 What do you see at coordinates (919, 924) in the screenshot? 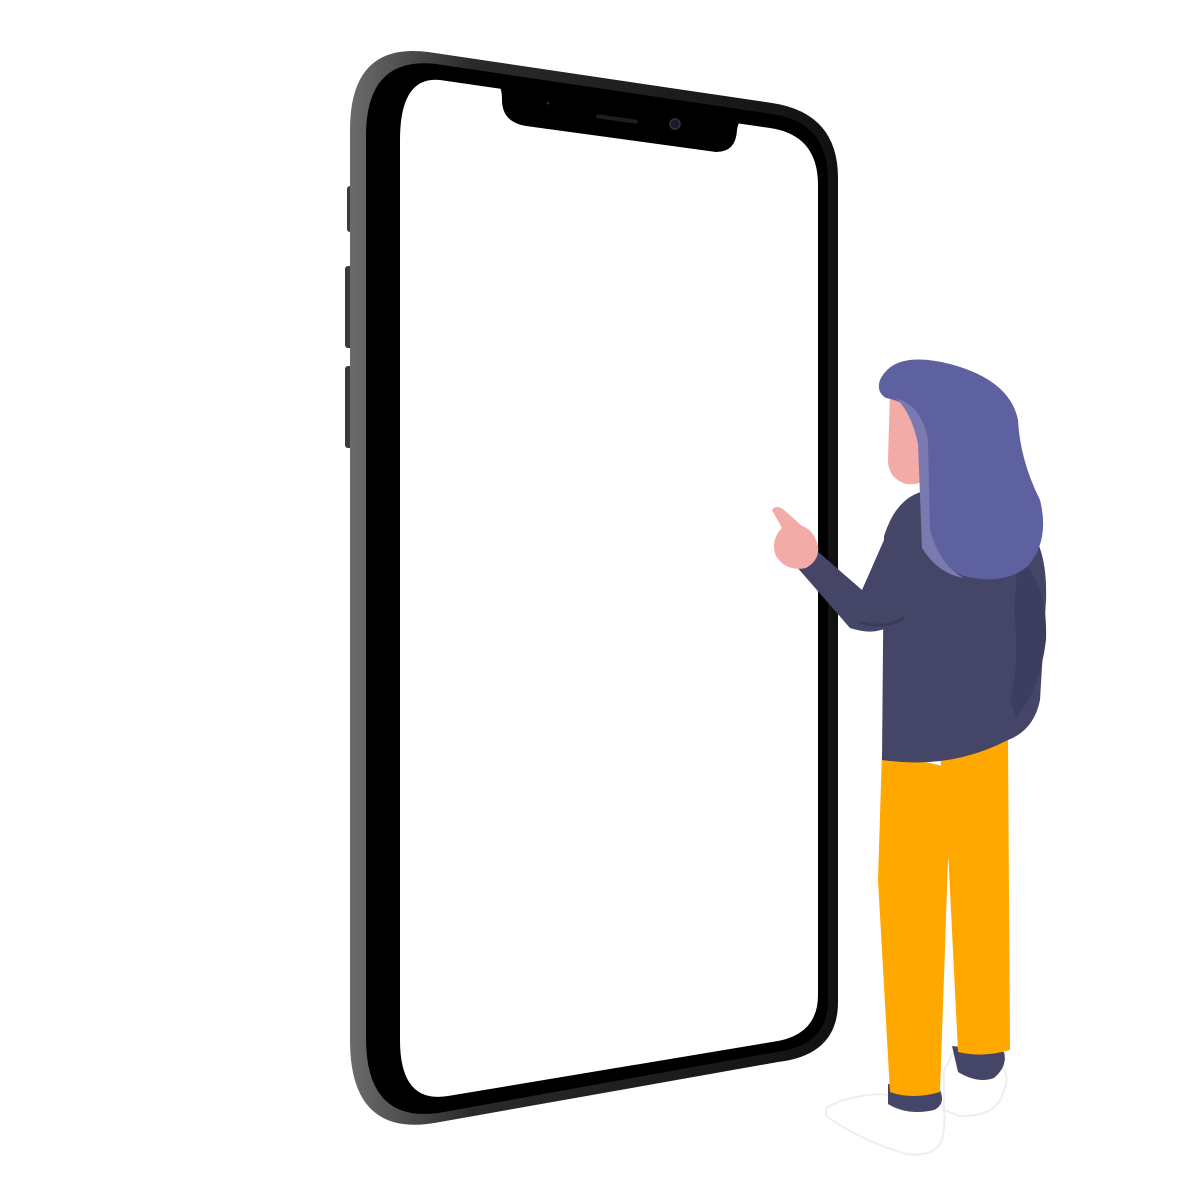
I see `front-leg` at bounding box center [919, 924].